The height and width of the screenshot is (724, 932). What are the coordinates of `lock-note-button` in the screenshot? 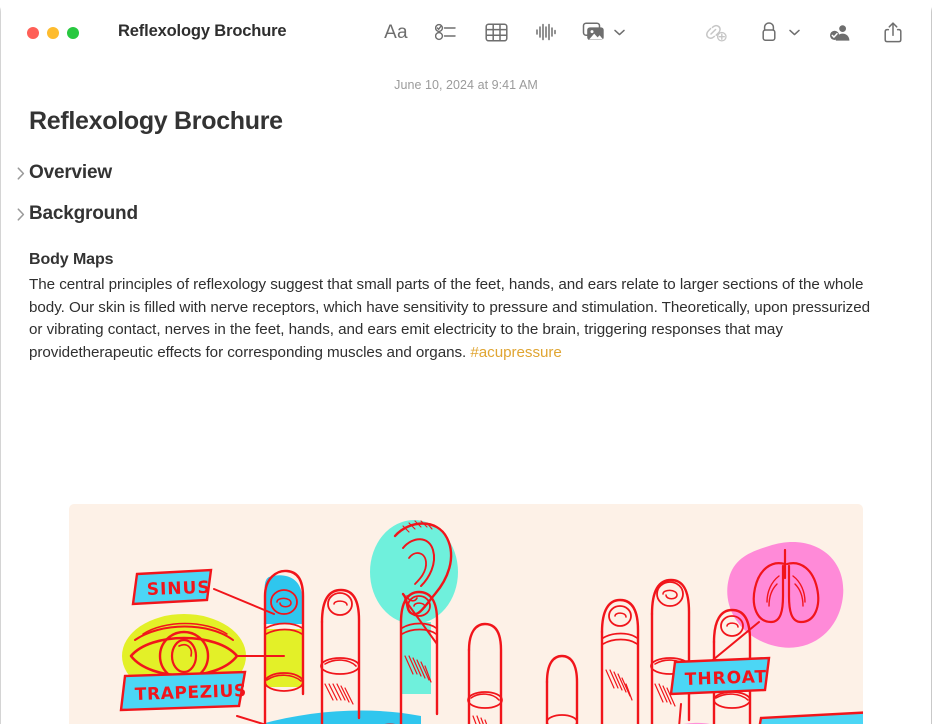 It's located at (778, 32).